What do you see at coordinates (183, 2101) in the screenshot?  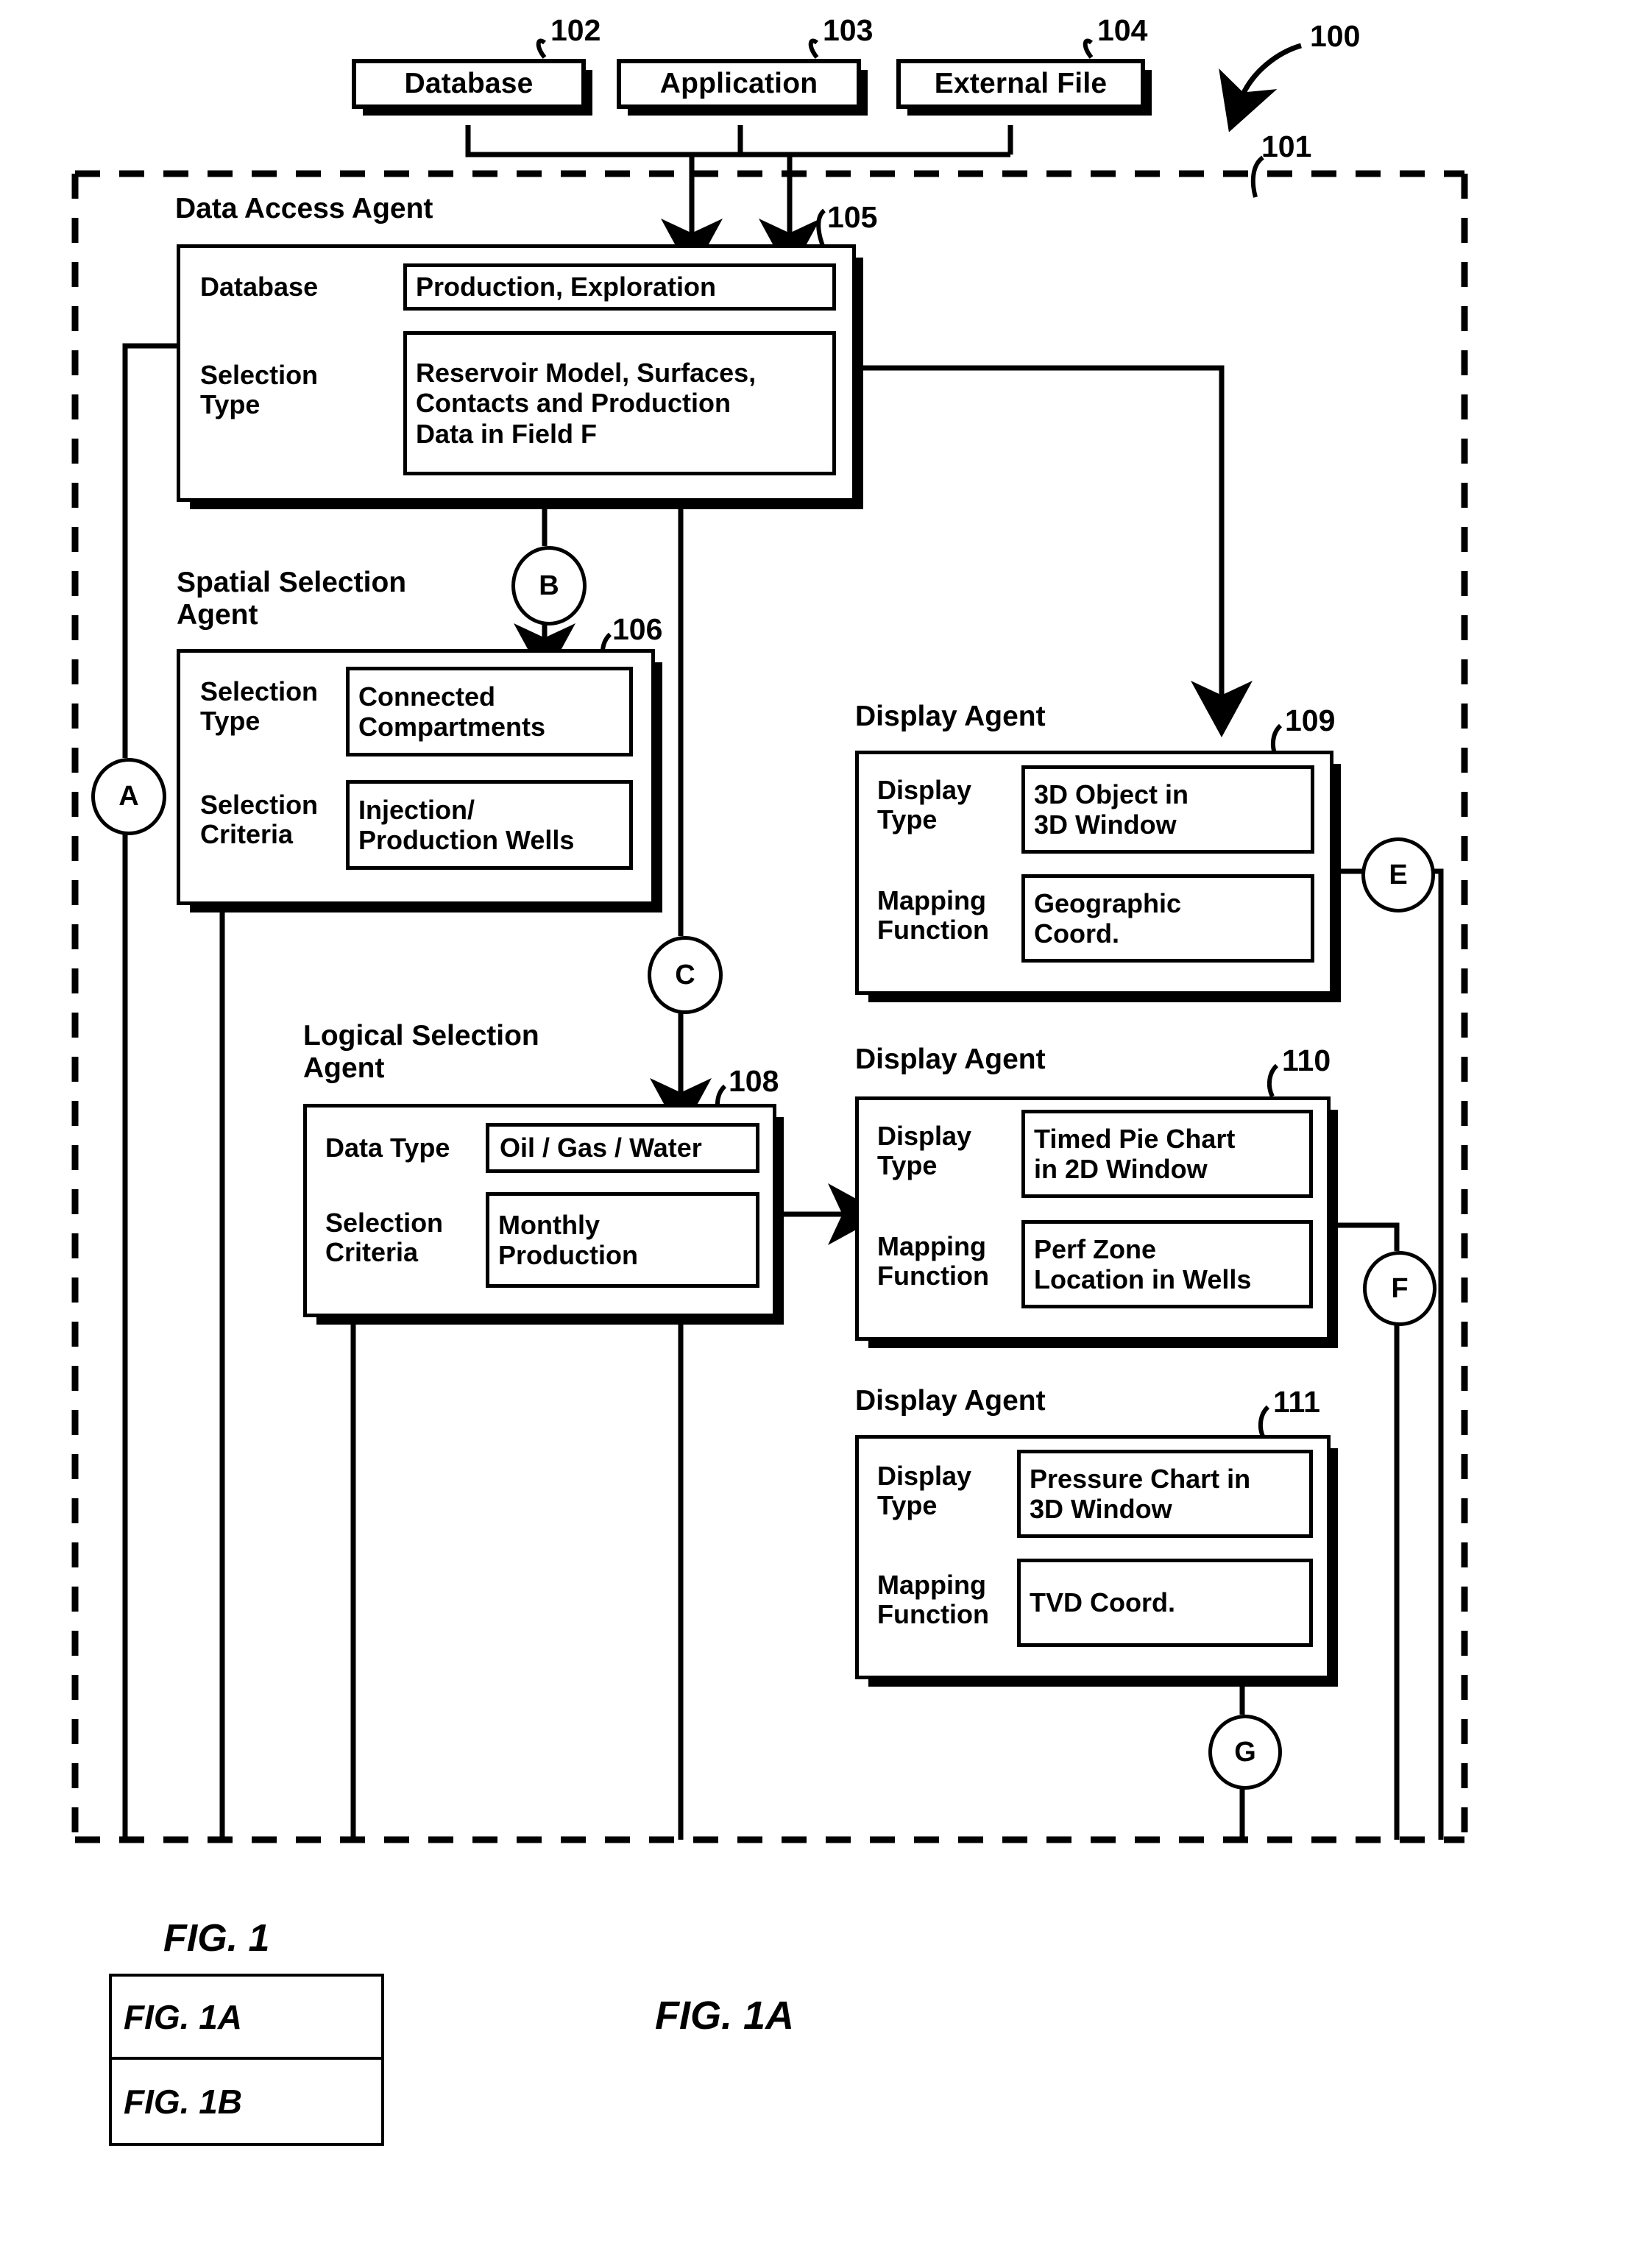 I see `figure-sheet-label: FIG. 1B` at bounding box center [183, 2101].